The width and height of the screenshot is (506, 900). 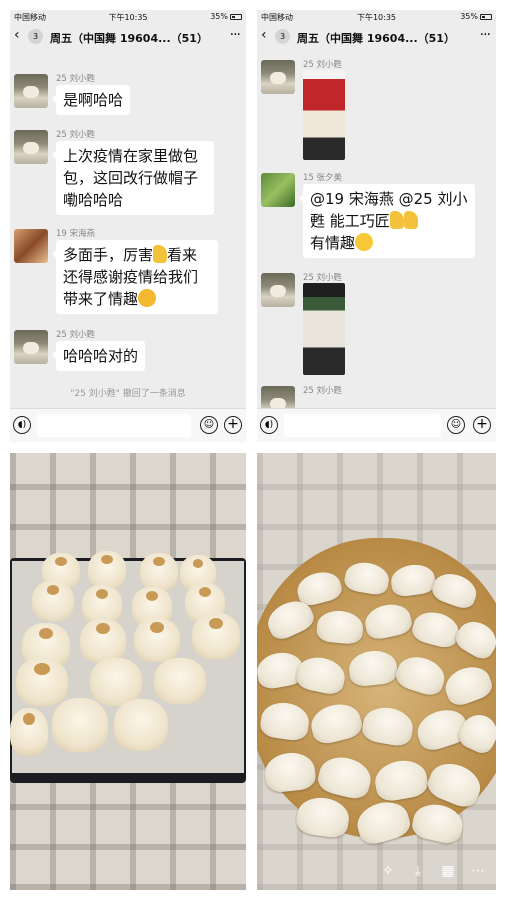 What do you see at coordinates (128, 394) in the screenshot?
I see `recall-notice: "25 刘小甦" 撤回了一条消息` at bounding box center [128, 394].